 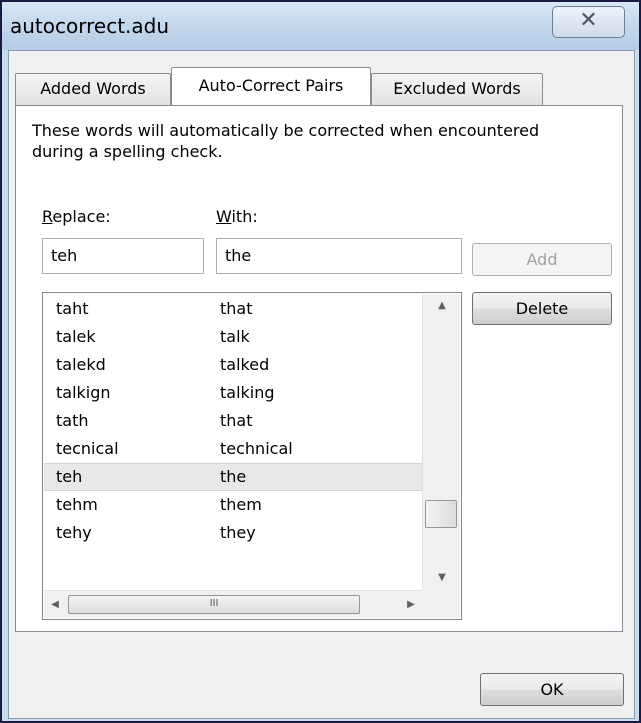 I want to click on scroll-left-arrow-icon: ◀, so click(x=55, y=604).